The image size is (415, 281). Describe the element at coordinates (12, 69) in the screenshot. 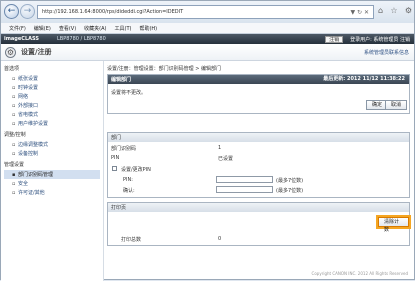

I see `sidebar-section-title: 首选项` at that location.